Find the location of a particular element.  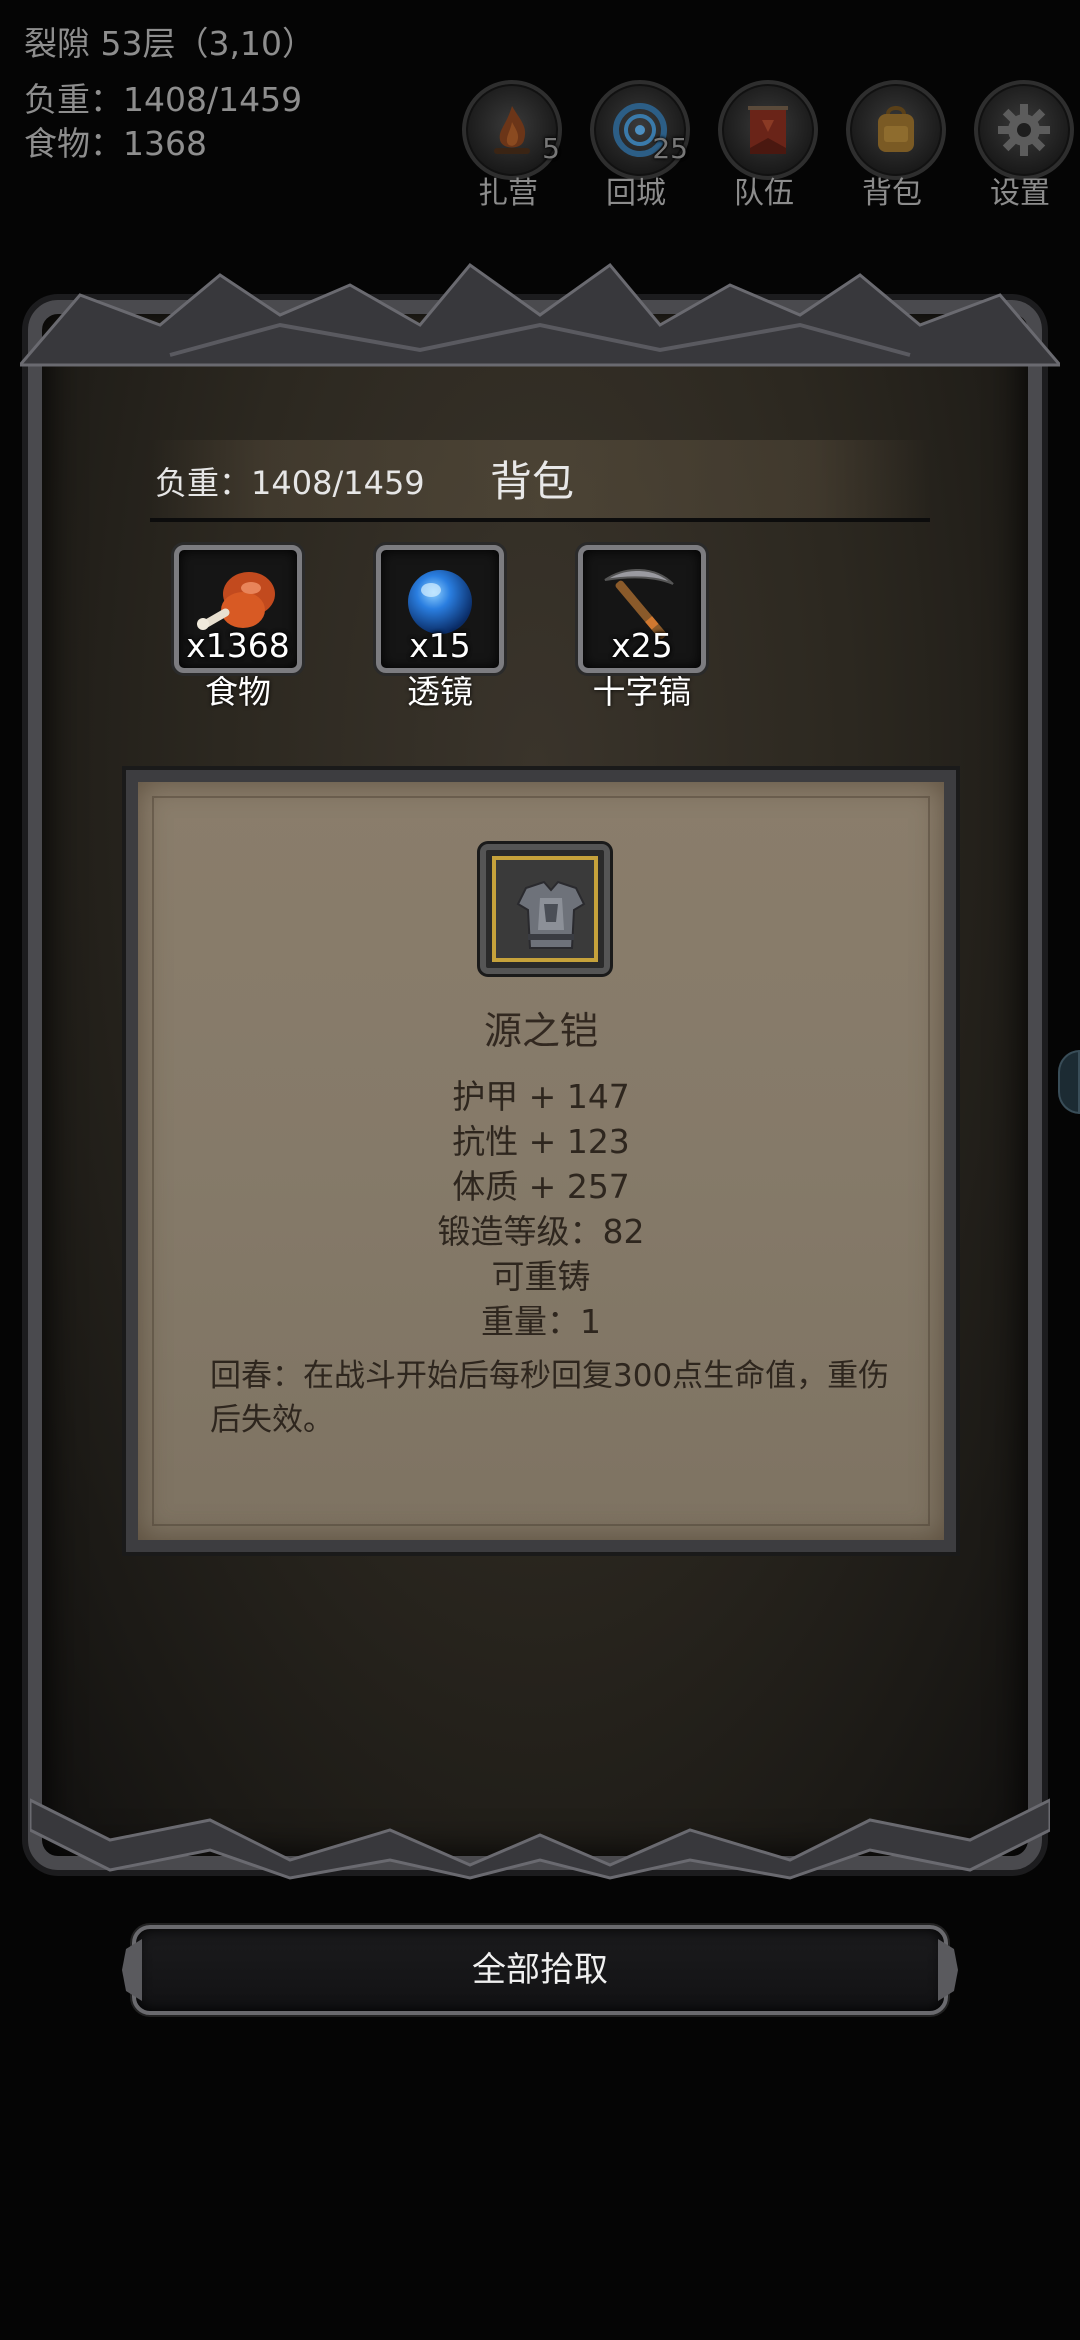

top-menu: 5 扎营 25 回城 队伍 背包 设置 is located at coordinates (763, 145).